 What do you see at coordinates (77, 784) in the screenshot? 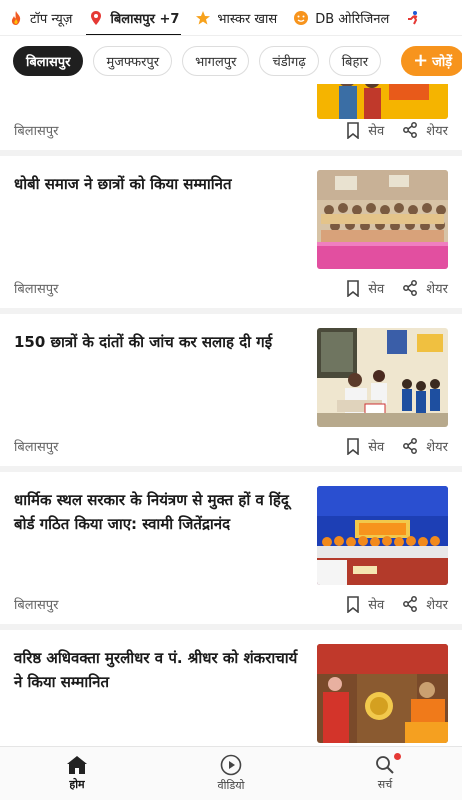
I see `nav-label: होम` at bounding box center [77, 784].